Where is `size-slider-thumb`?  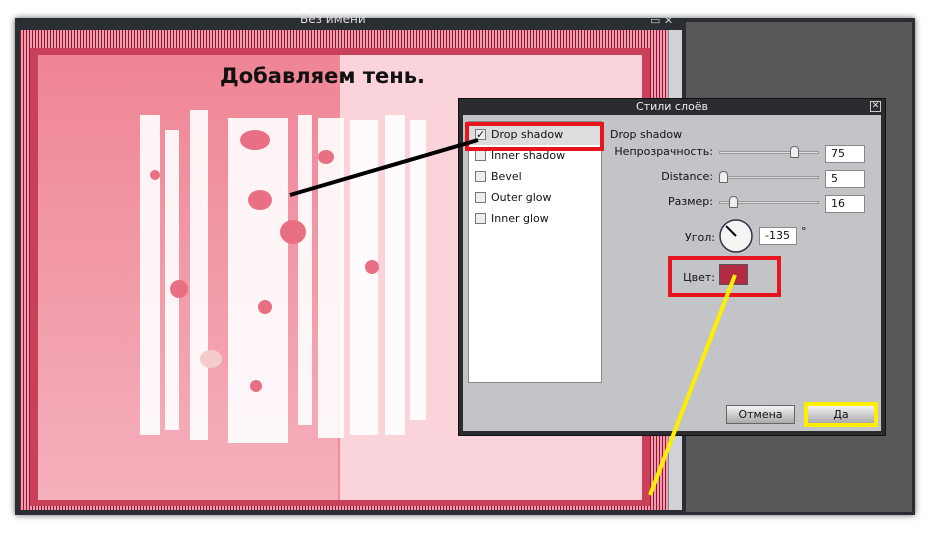
size-slider-thumb is located at coordinates (733, 202).